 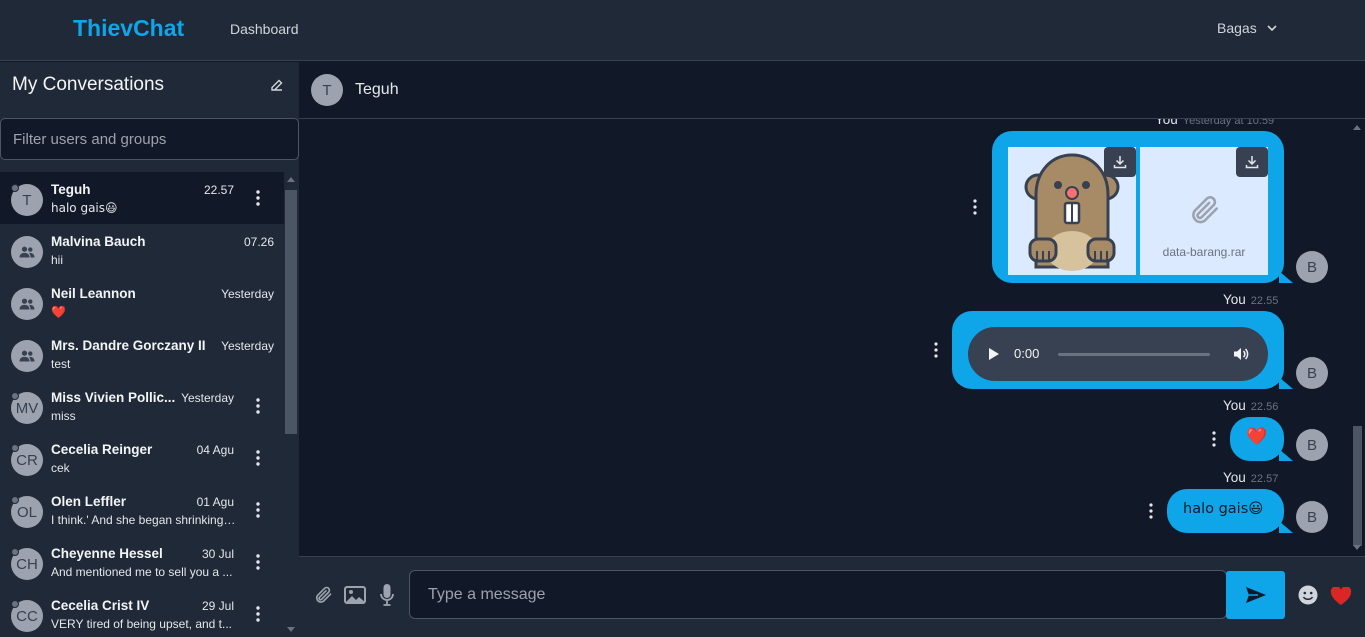 I want to click on user-menu: Bagas, so click(x=1247, y=28).